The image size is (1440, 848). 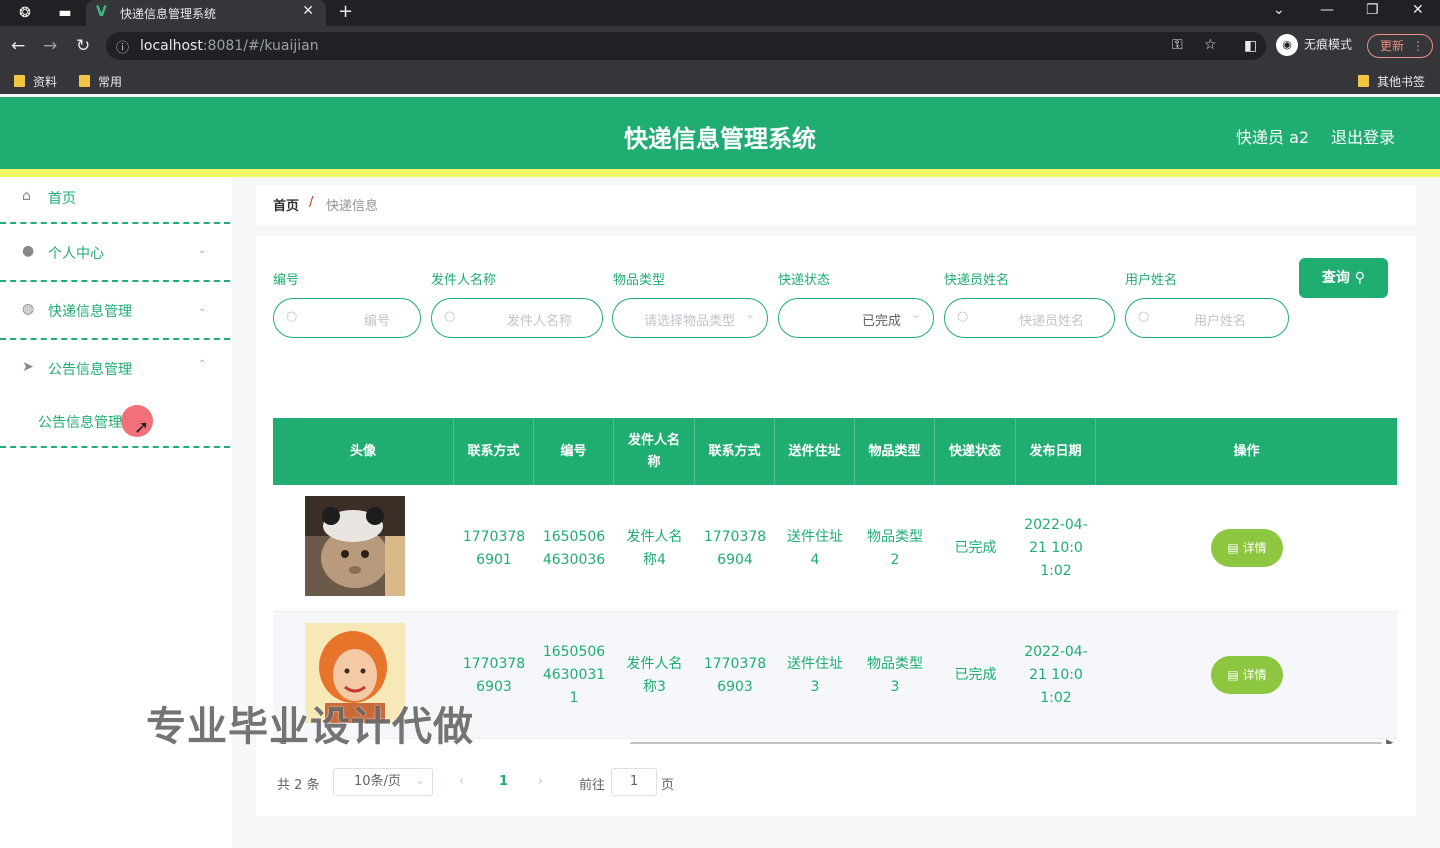 What do you see at coordinates (345, 11) in the screenshot?
I see `new-tab-icon: +` at bounding box center [345, 11].